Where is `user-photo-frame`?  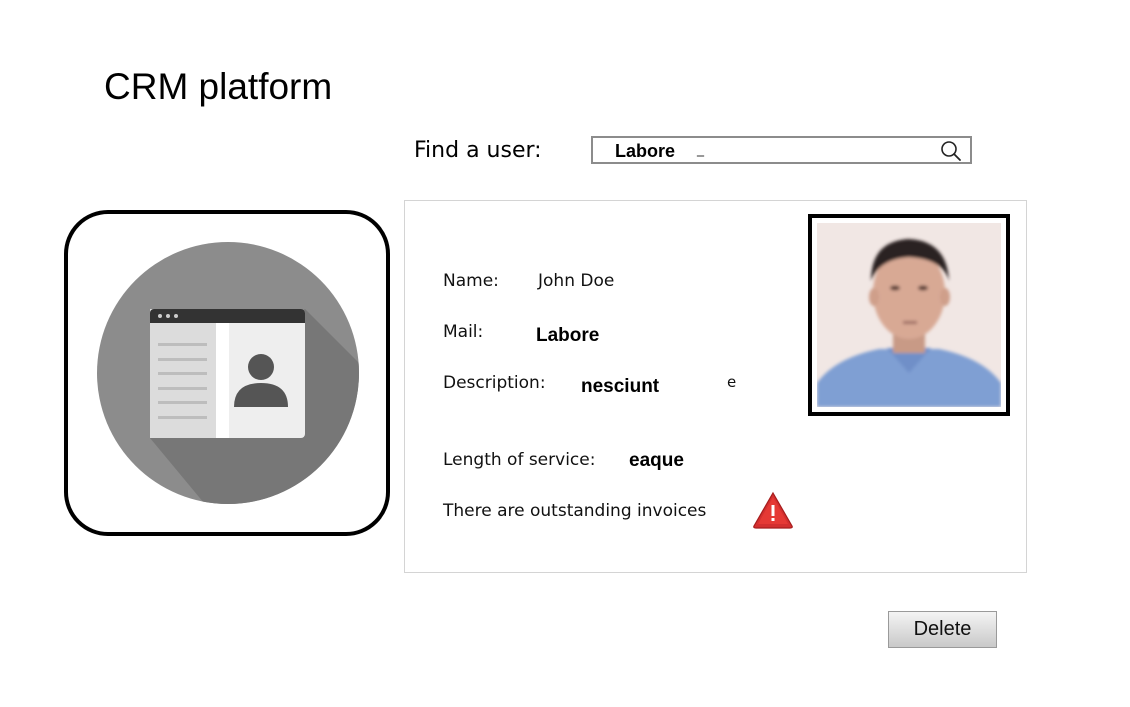 user-photo-frame is located at coordinates (909, 315).